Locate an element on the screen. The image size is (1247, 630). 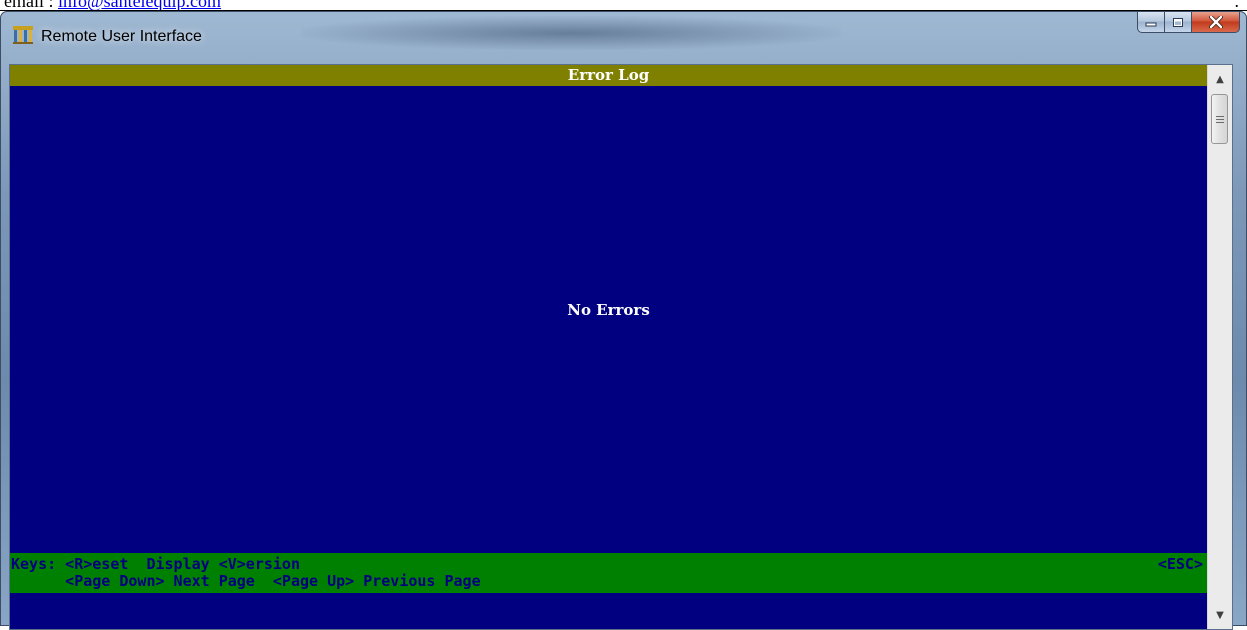
close-icon is located at coordinates (1215, 22).